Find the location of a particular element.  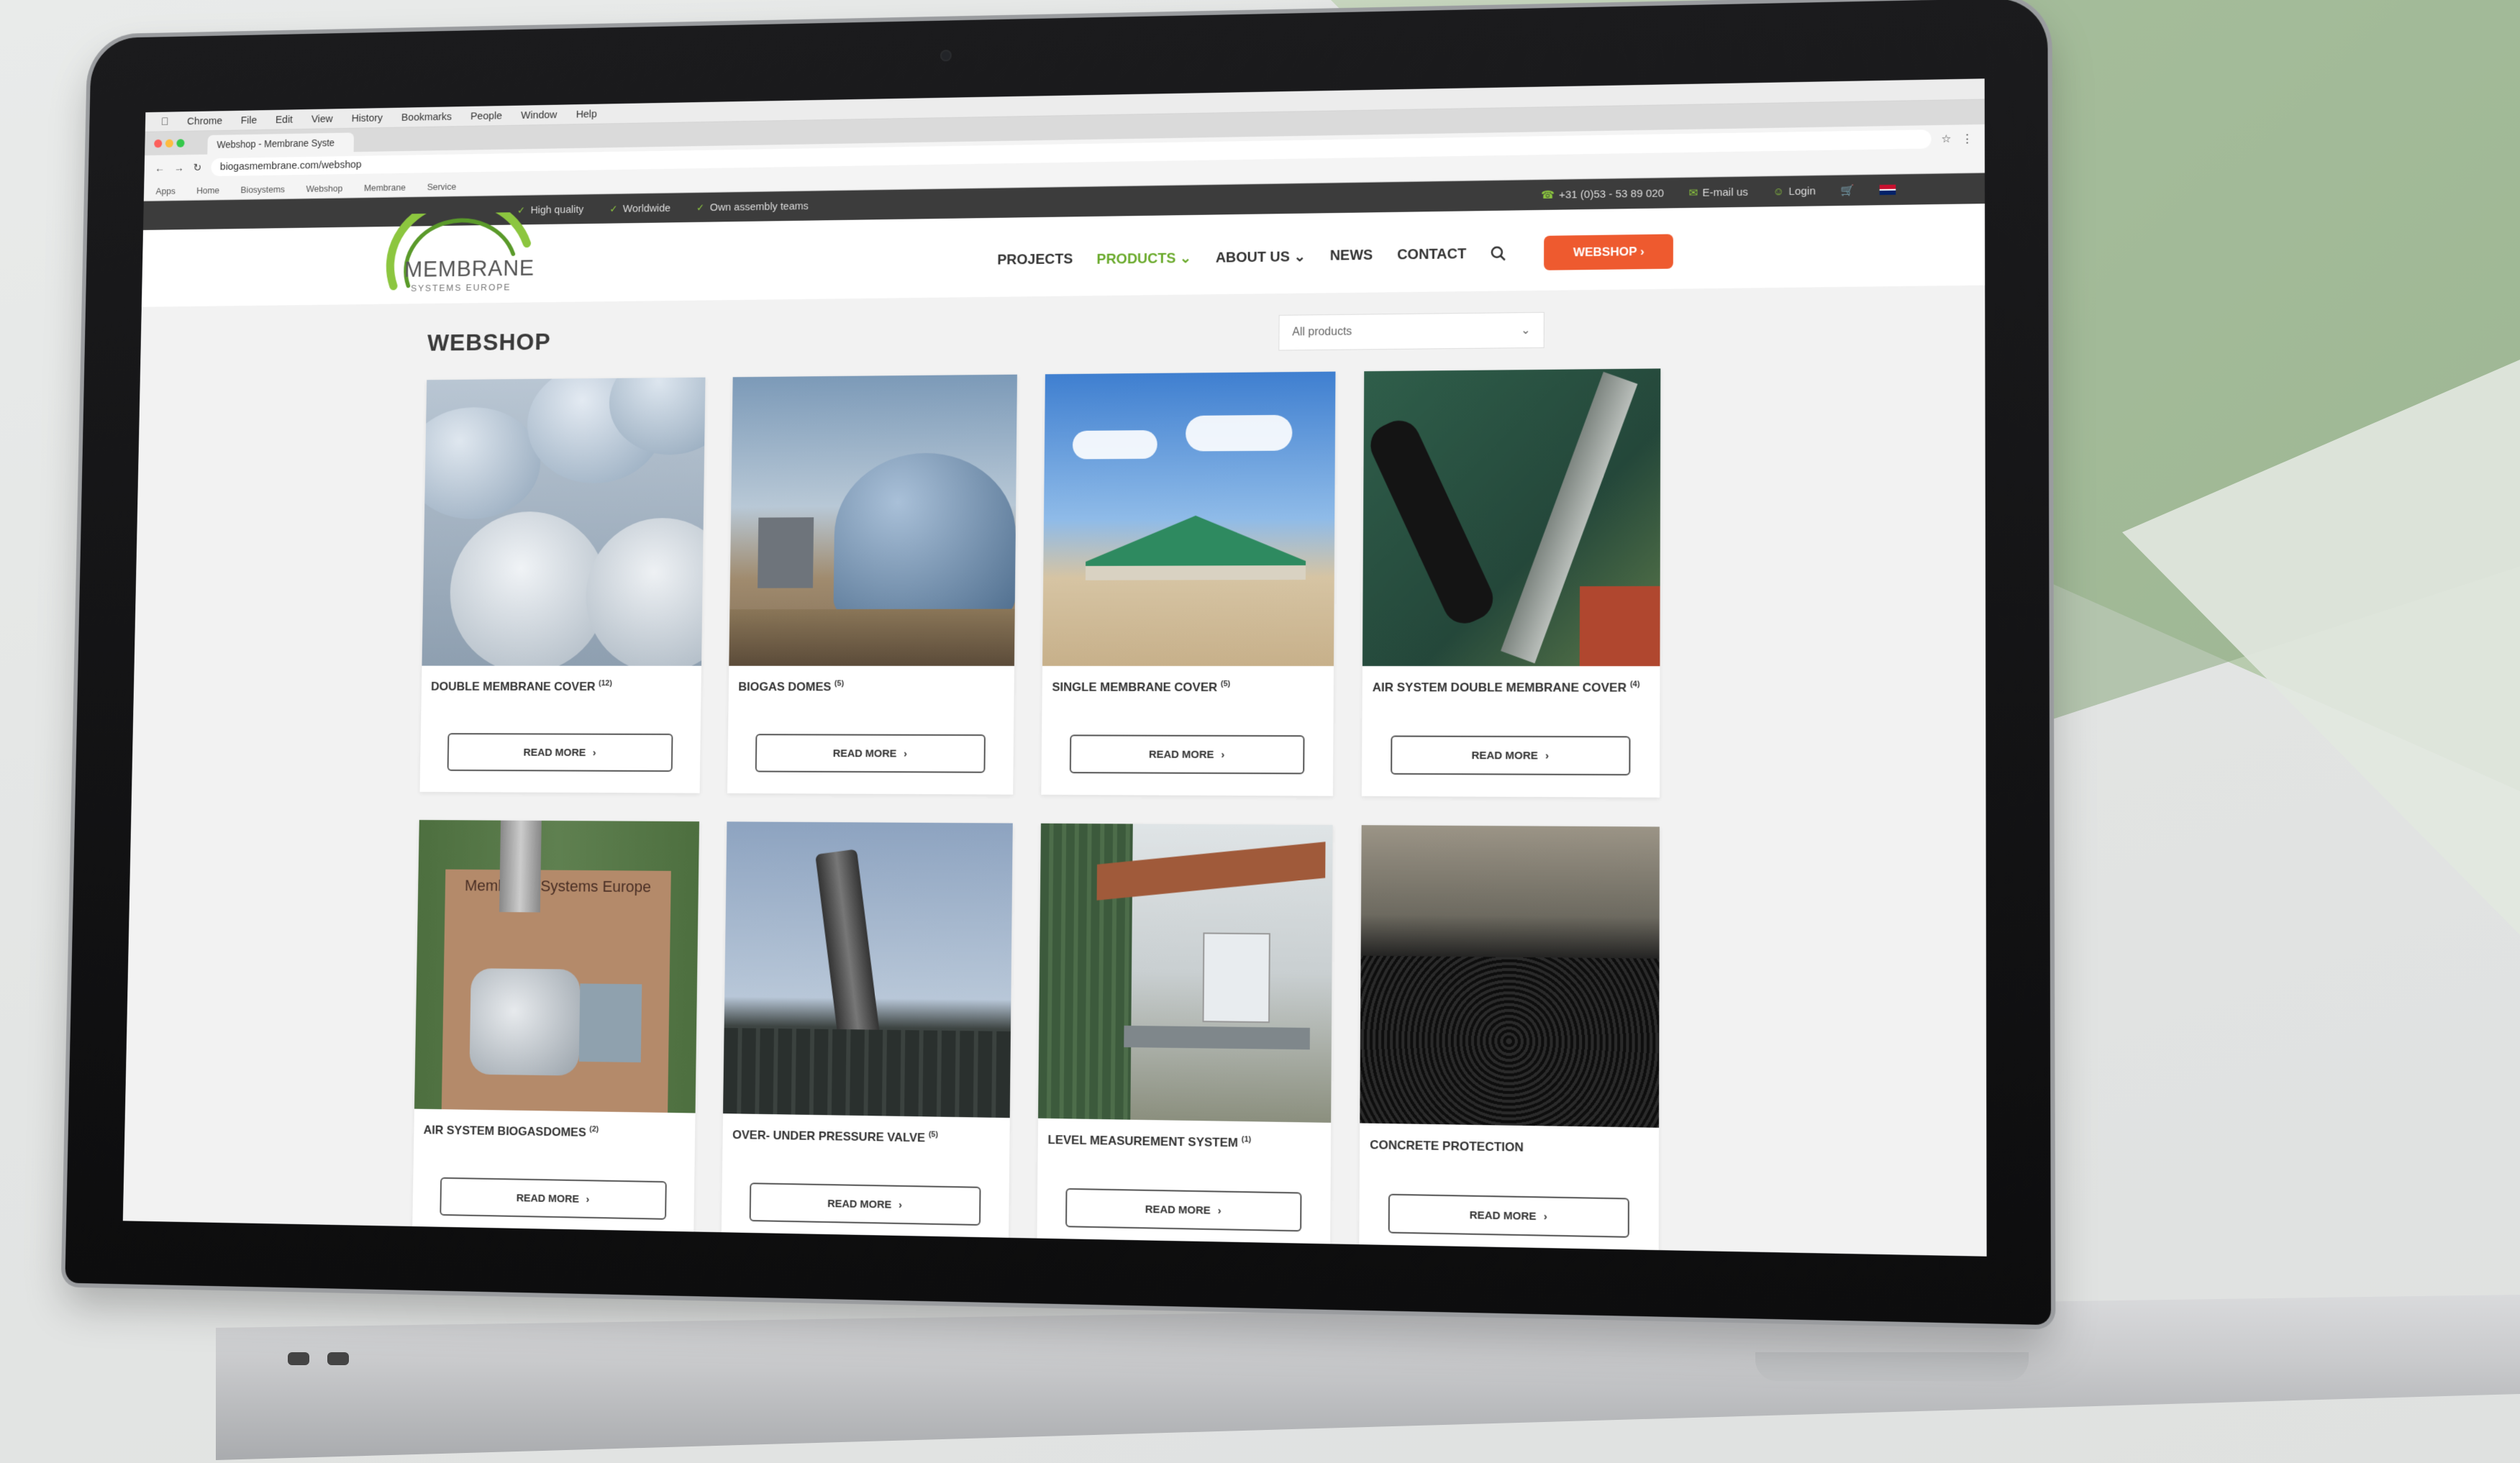

menu-item: Chrome is located at coordinates (204, 120).